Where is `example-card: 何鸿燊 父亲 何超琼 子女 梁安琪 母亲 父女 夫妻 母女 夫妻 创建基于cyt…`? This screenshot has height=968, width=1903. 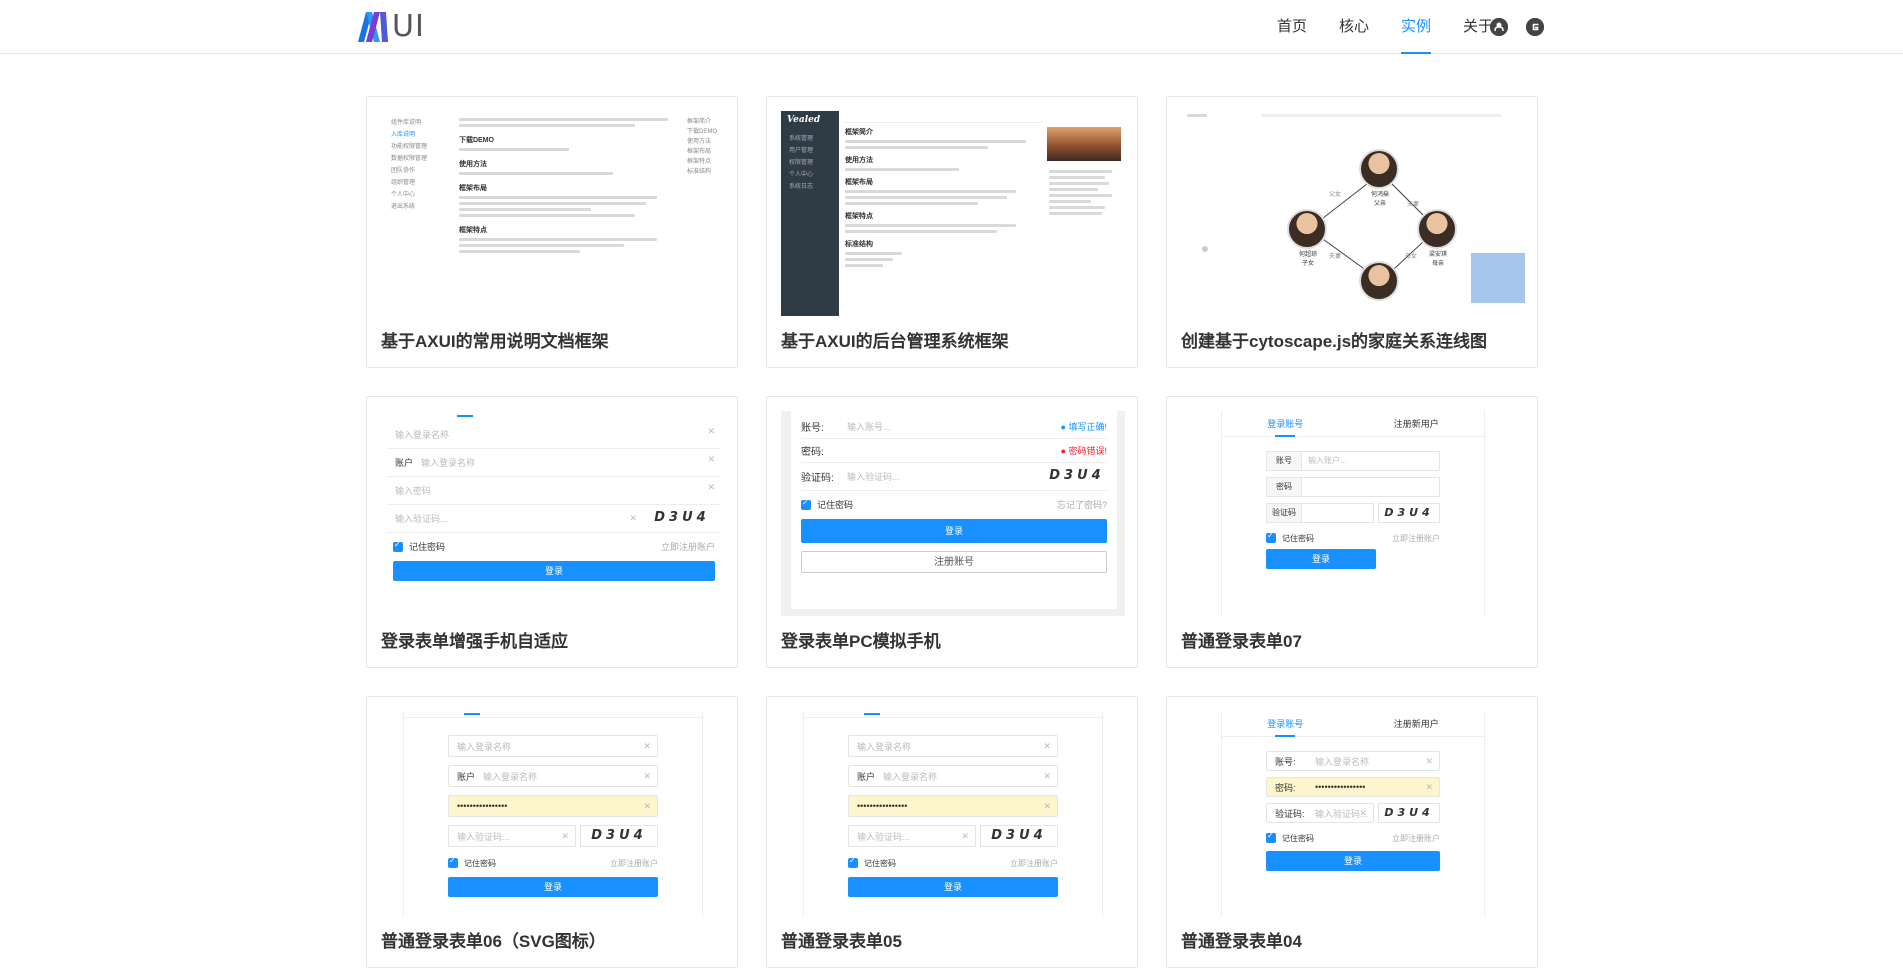 example-card: 何鸿燊 父亲 何超琼 子女 梁安琪 母亲 父女 夫妻 母女 夫妻 创建基于cyt… is located at coordinates (1352, 232).